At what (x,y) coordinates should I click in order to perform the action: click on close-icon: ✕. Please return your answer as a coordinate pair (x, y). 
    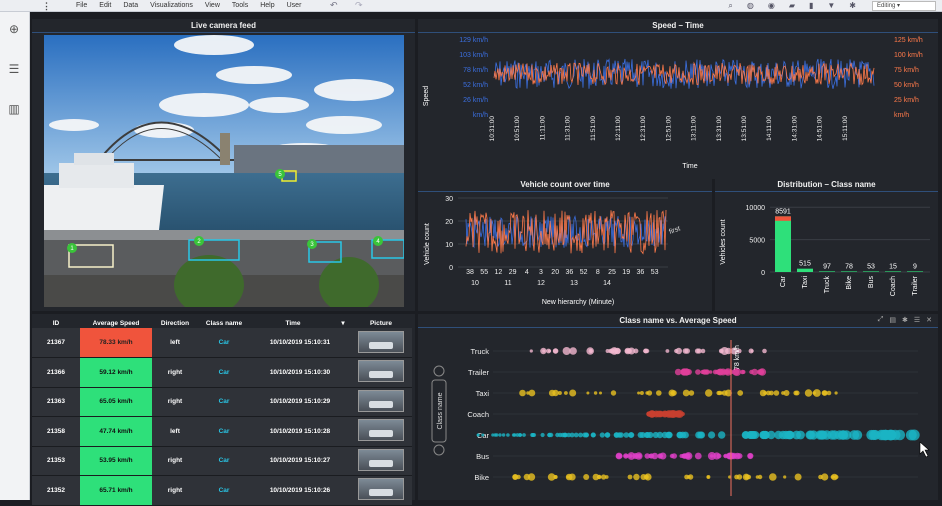
    Looking at the image, I should click on (929, 320).